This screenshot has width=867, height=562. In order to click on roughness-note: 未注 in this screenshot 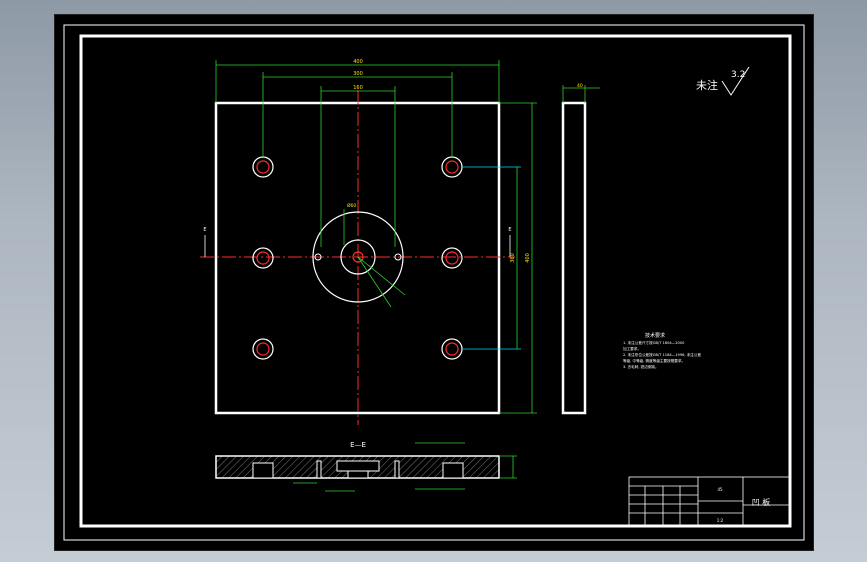, I will do `click(707, 85)`.